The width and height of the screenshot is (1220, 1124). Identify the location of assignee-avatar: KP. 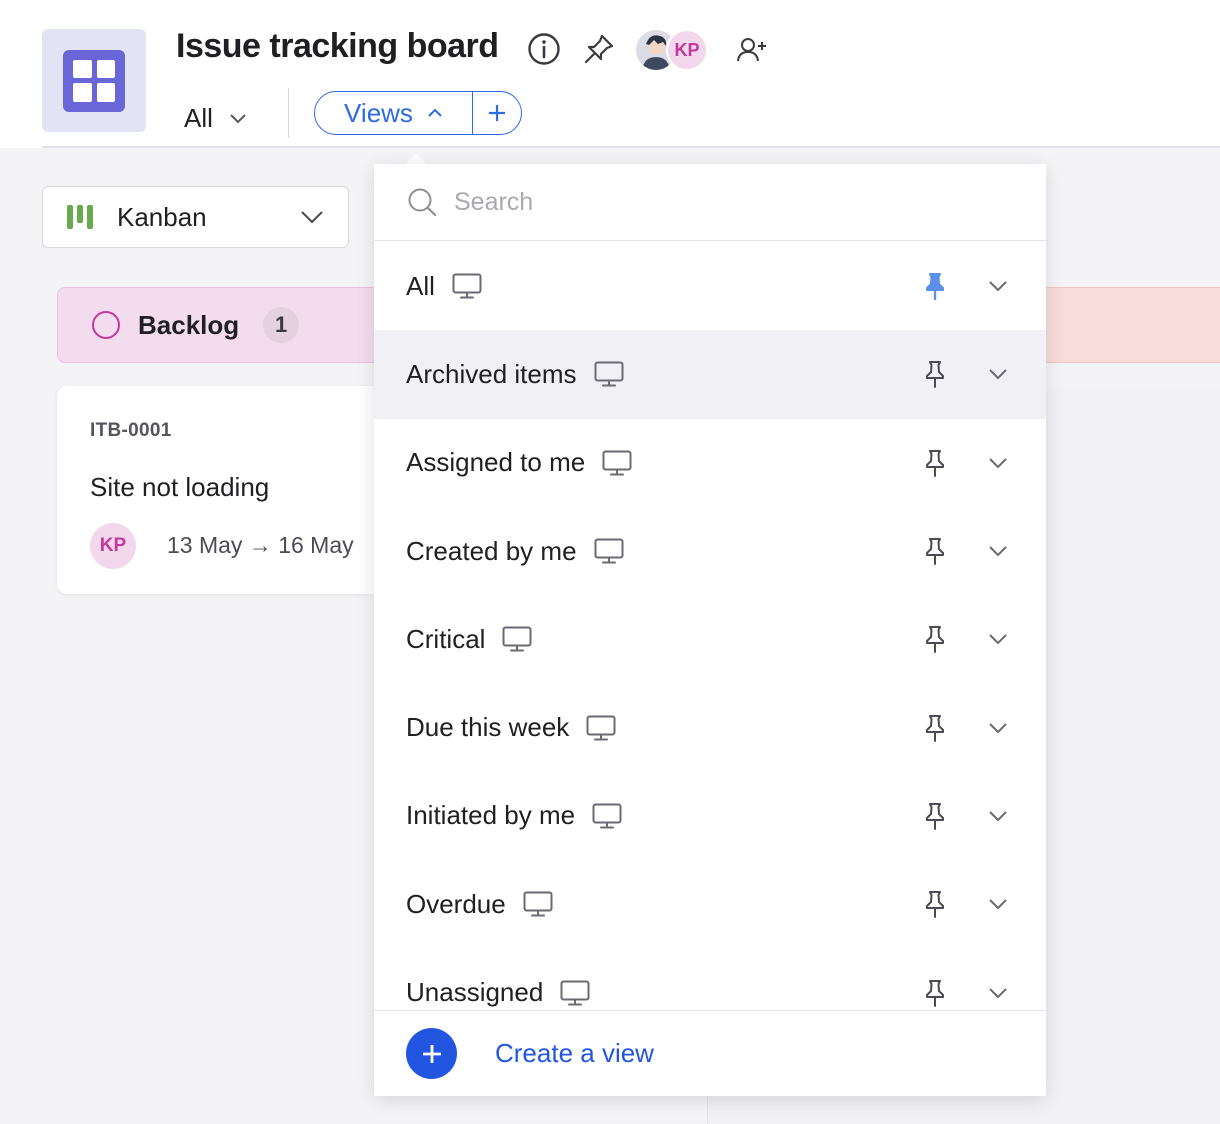
(113, 546).